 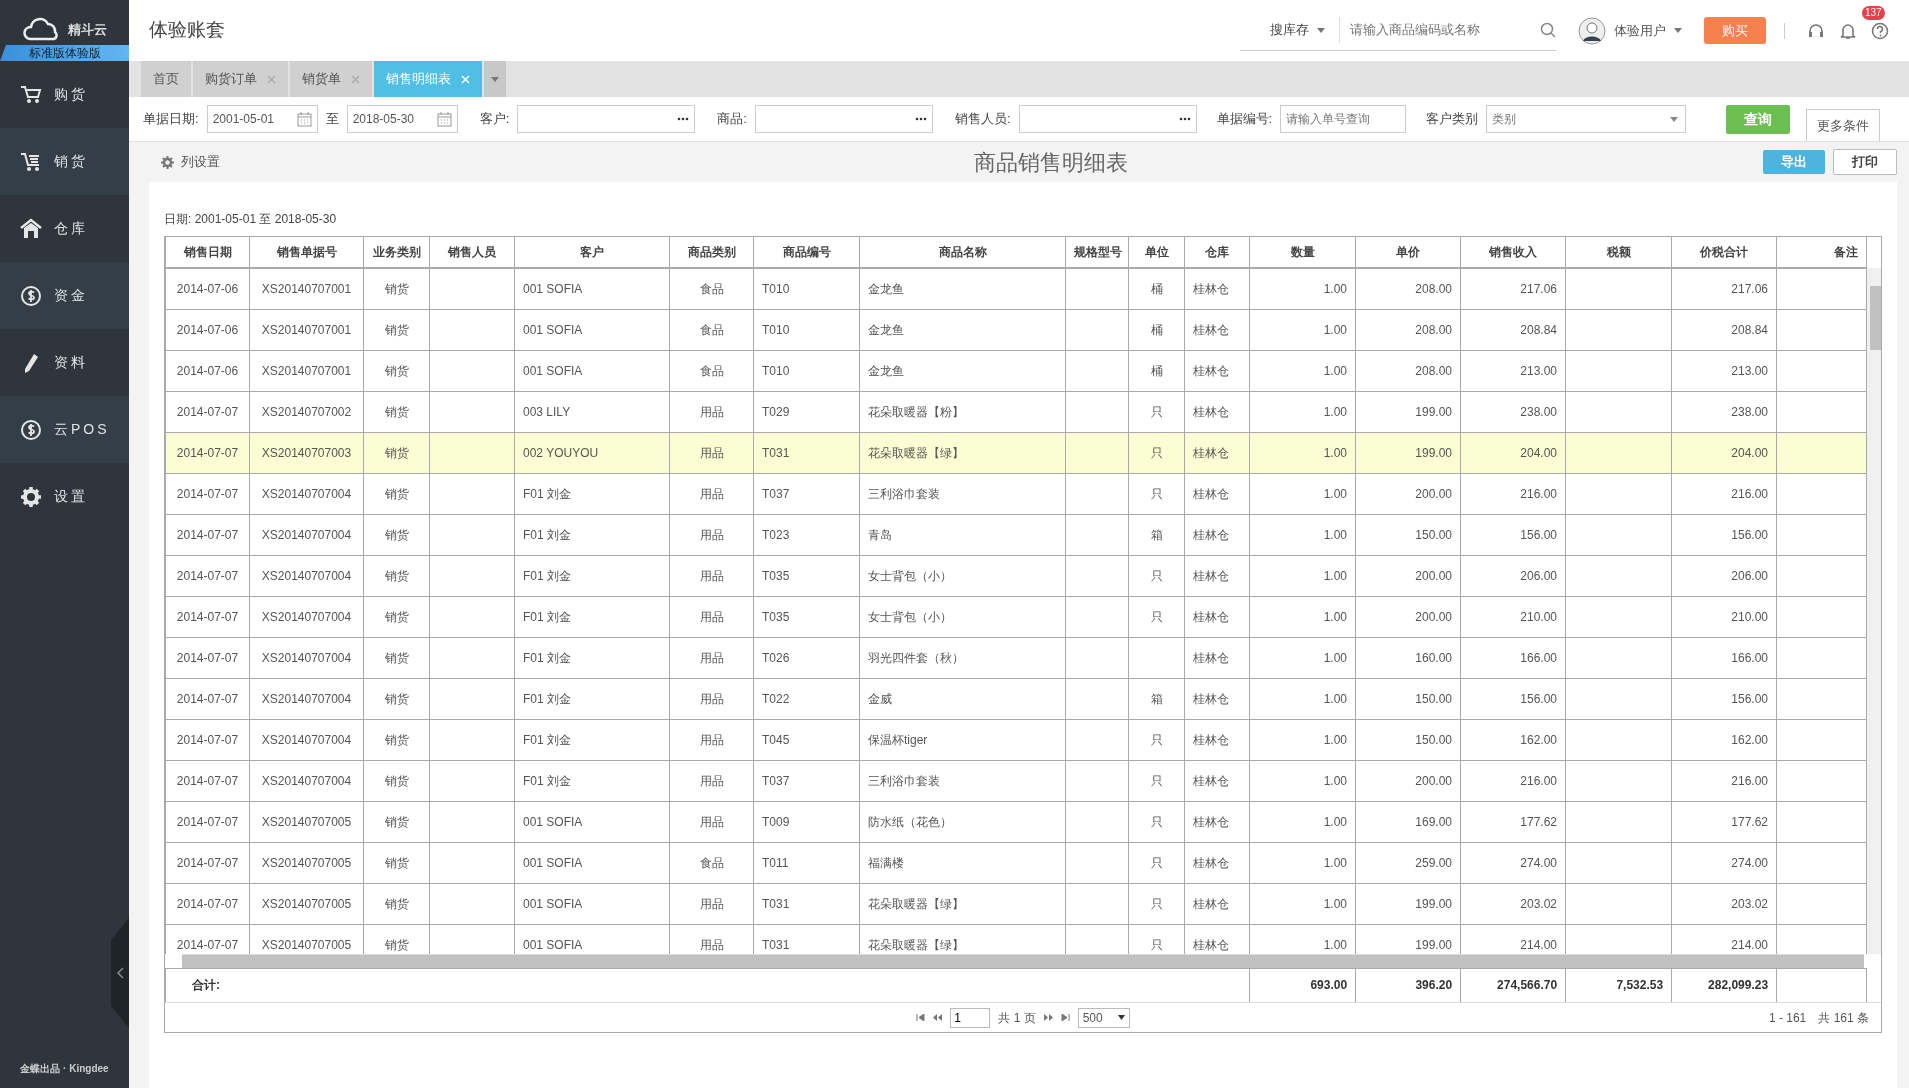 What do you see at coordinates (1848, 30) in the screenshot?
I see `bell-icon` at bounding box center [1848, 30].